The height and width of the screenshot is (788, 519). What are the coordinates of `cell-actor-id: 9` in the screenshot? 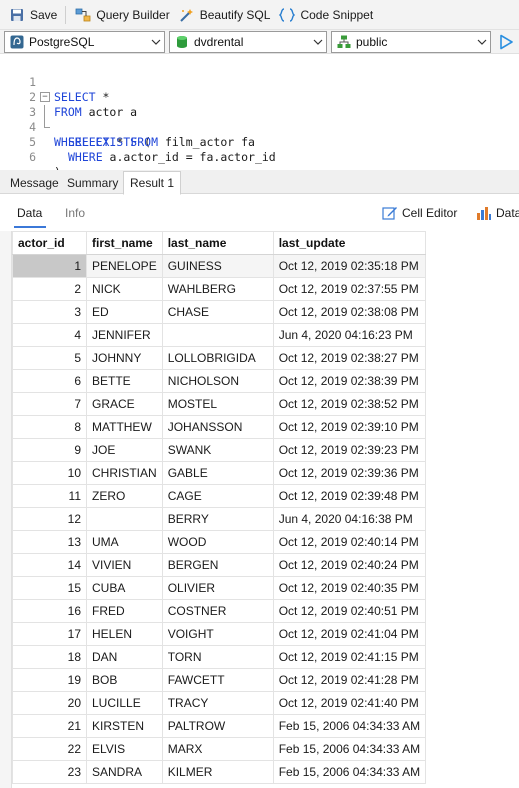 It's located at (49, 450).